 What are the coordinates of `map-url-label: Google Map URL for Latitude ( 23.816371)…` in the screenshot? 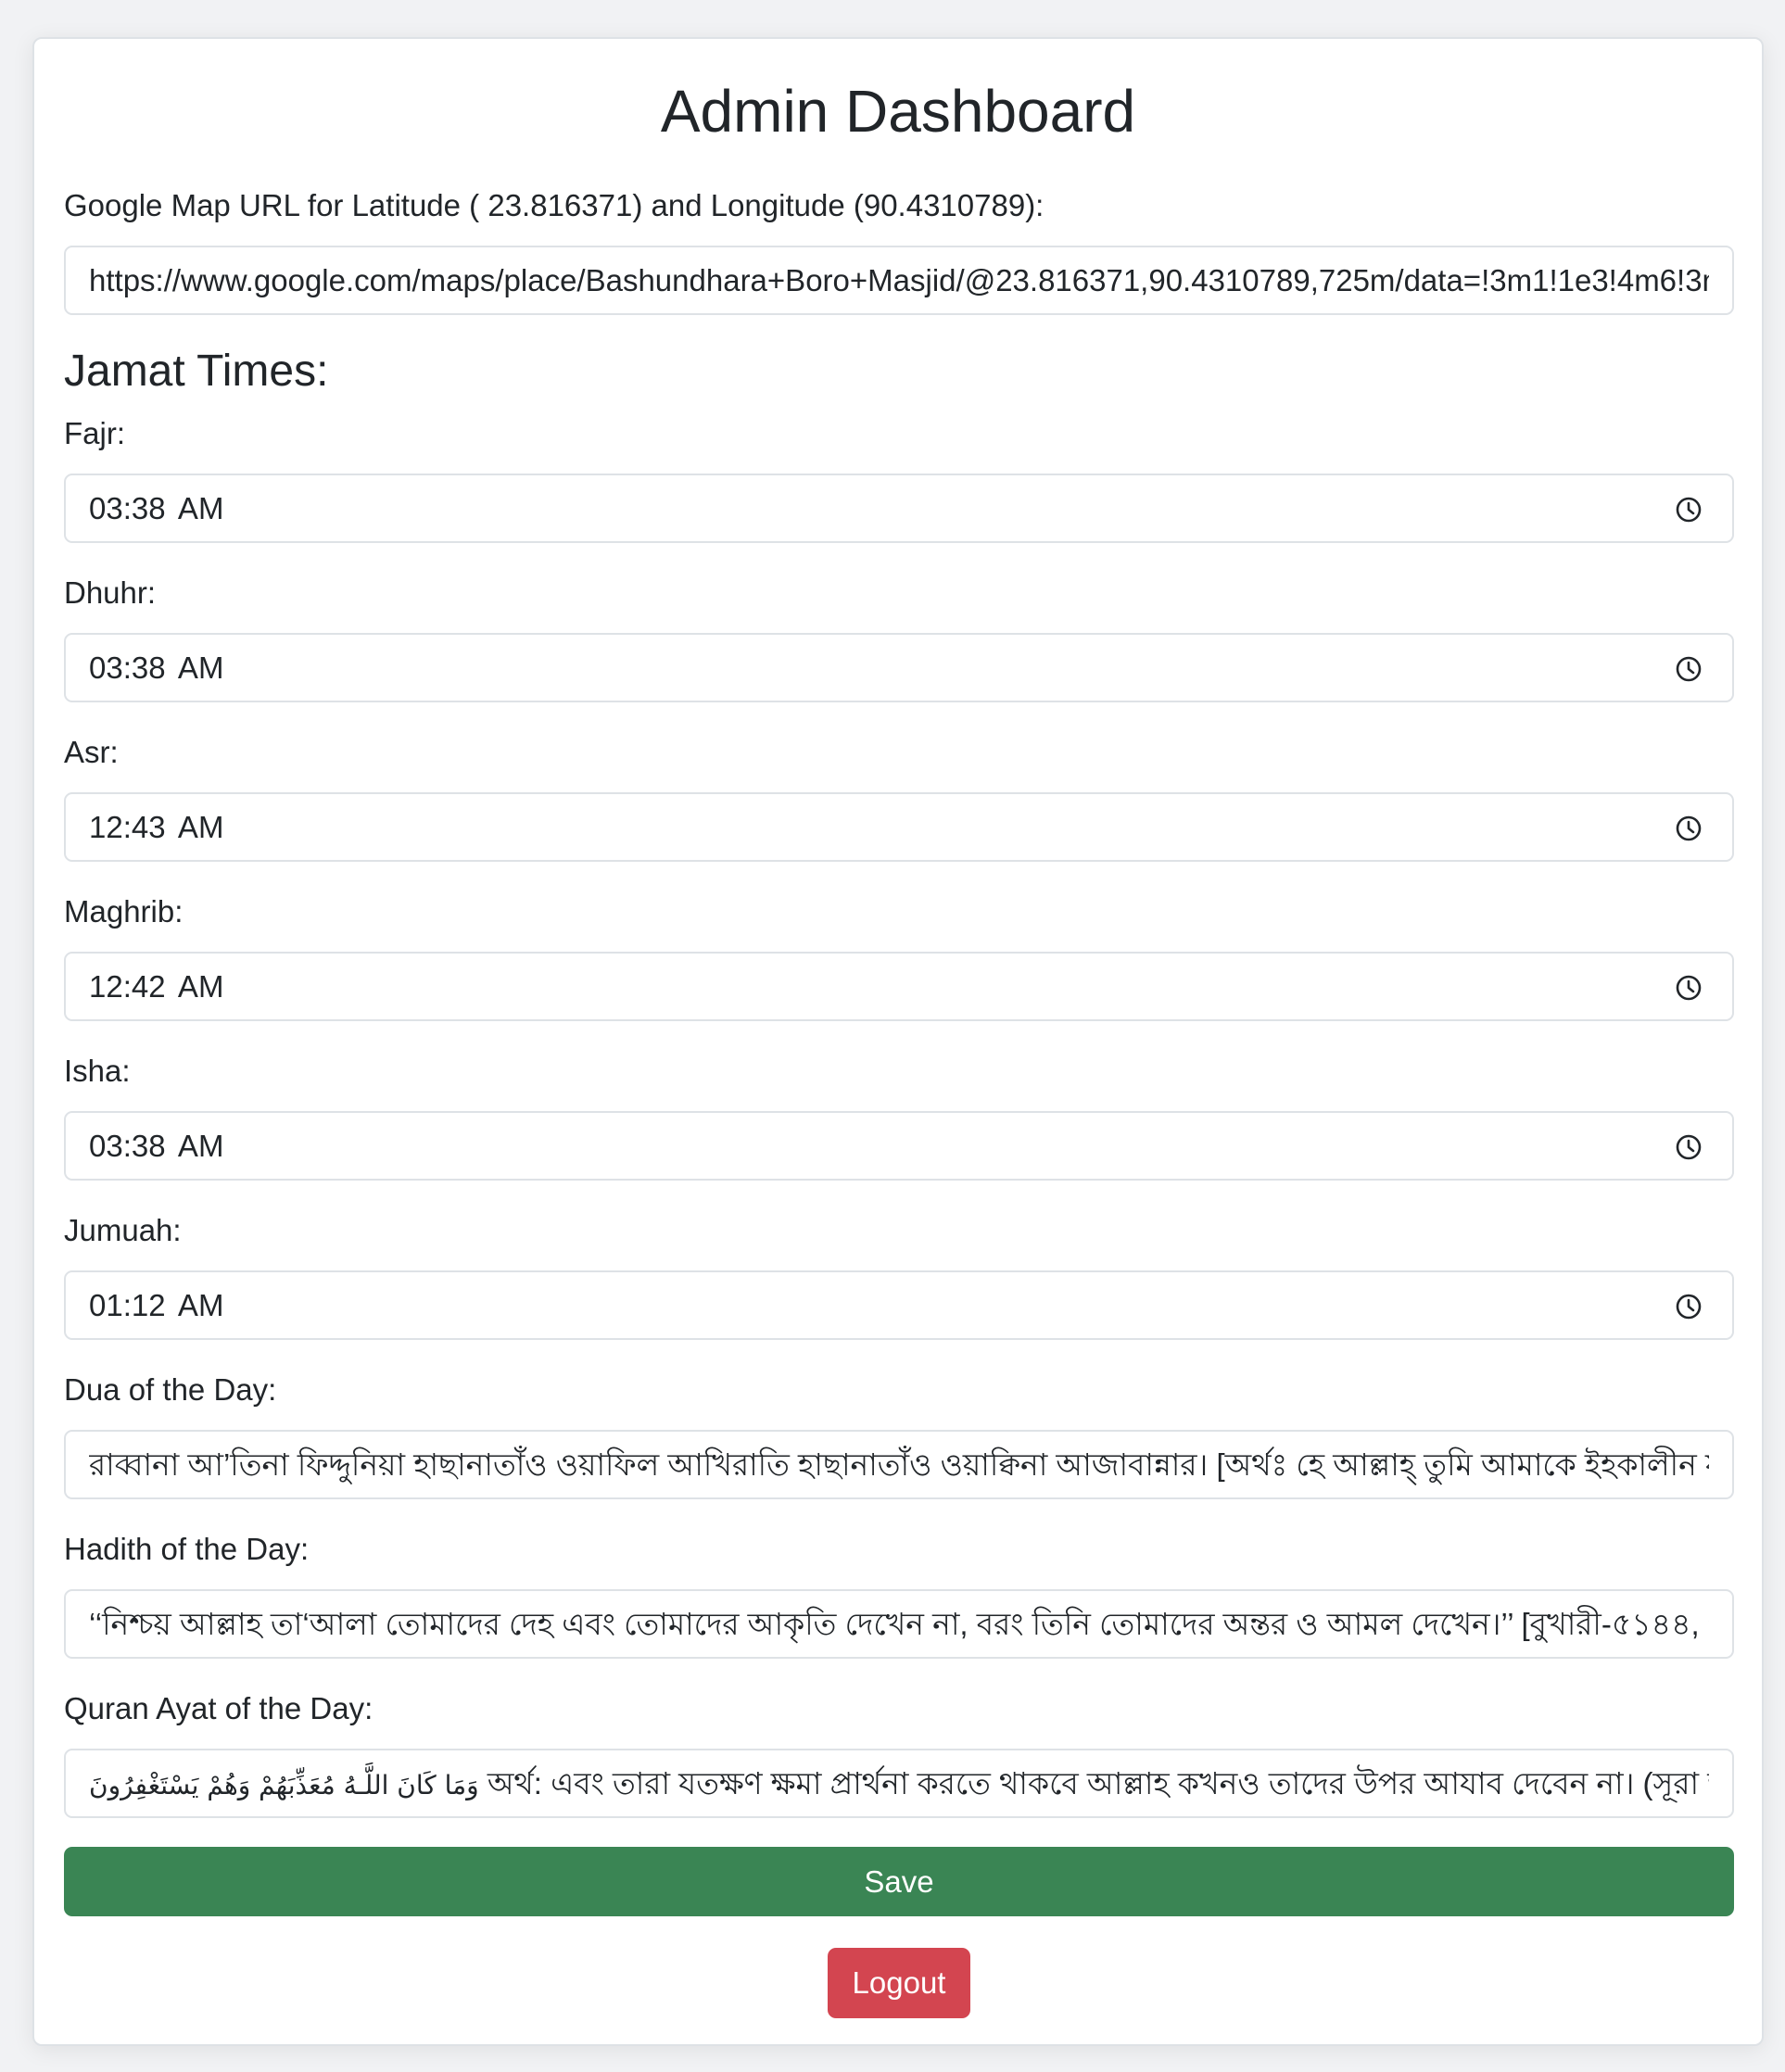 It's located at (554, 205).